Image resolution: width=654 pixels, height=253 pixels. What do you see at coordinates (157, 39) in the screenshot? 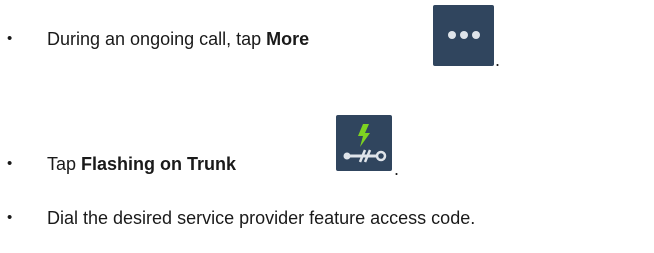
I see `instruction-text-before: During an ongoing call, tap` at bounding box center [157, 39].